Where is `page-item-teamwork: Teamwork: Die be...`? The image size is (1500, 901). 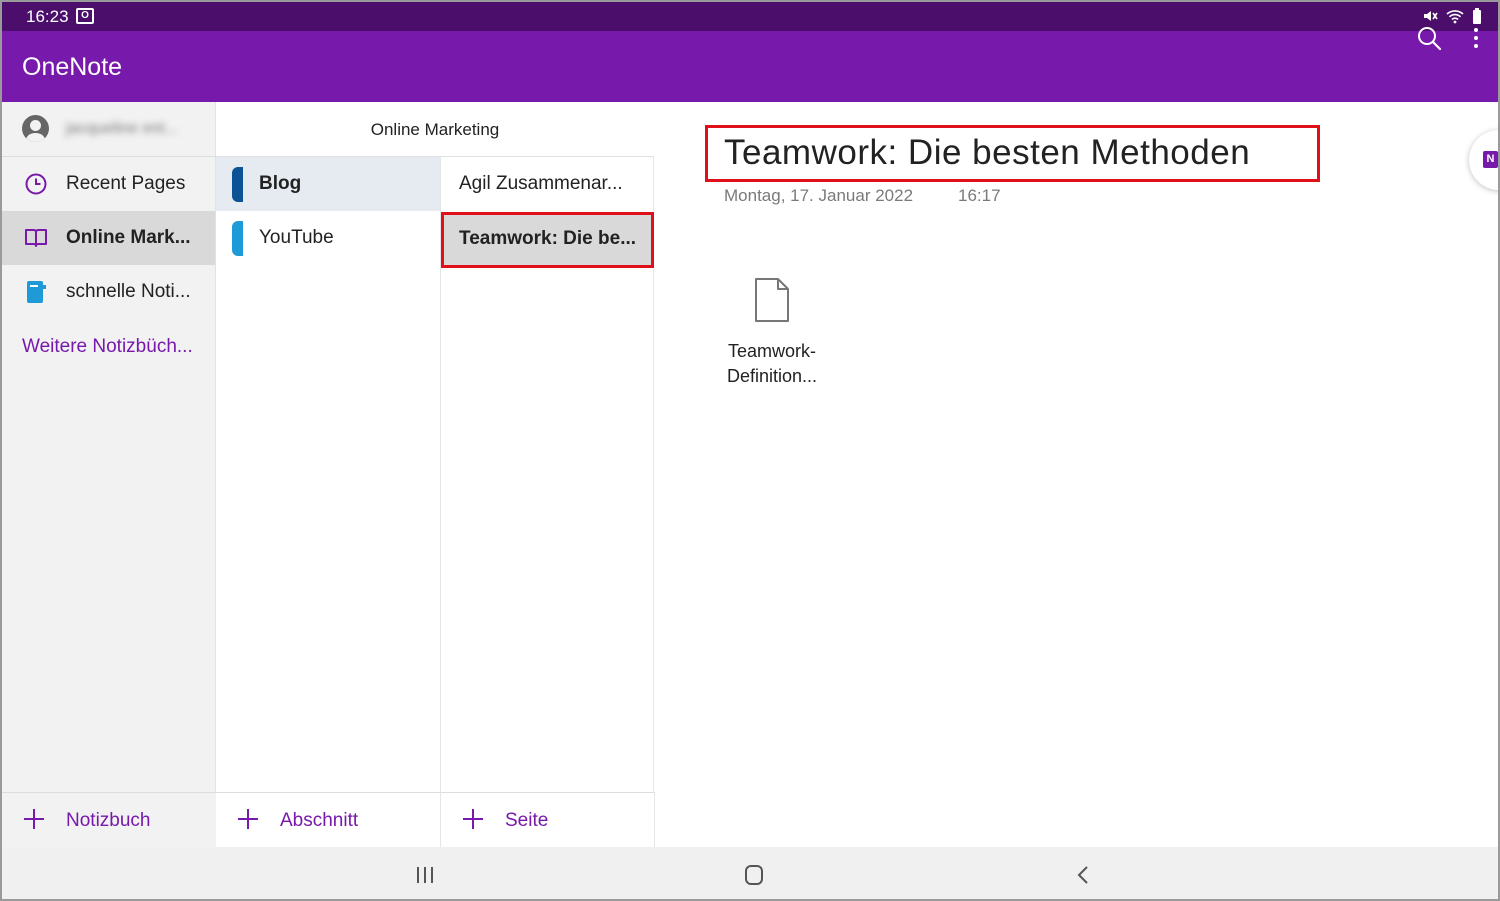
page-item-teamwork: Teamwork: Die be... is located at coordinates (547, 239).